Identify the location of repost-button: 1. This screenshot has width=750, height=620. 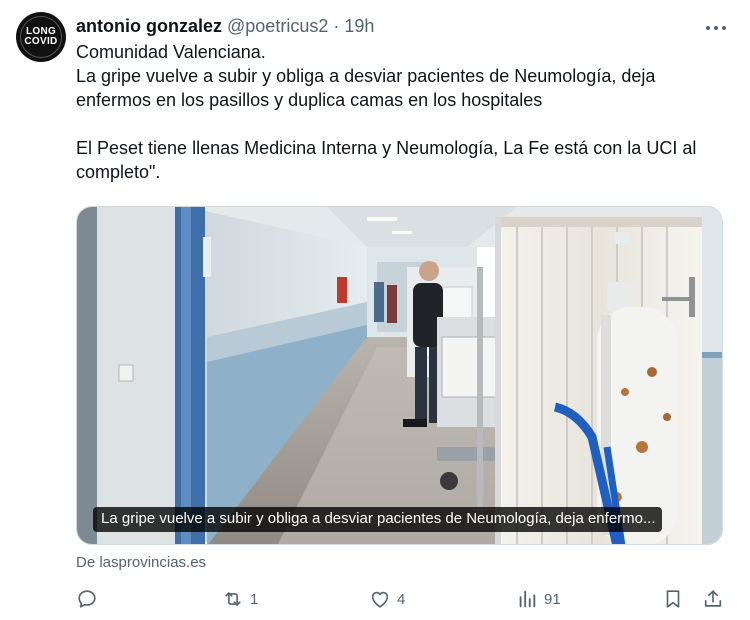
(240, 599).